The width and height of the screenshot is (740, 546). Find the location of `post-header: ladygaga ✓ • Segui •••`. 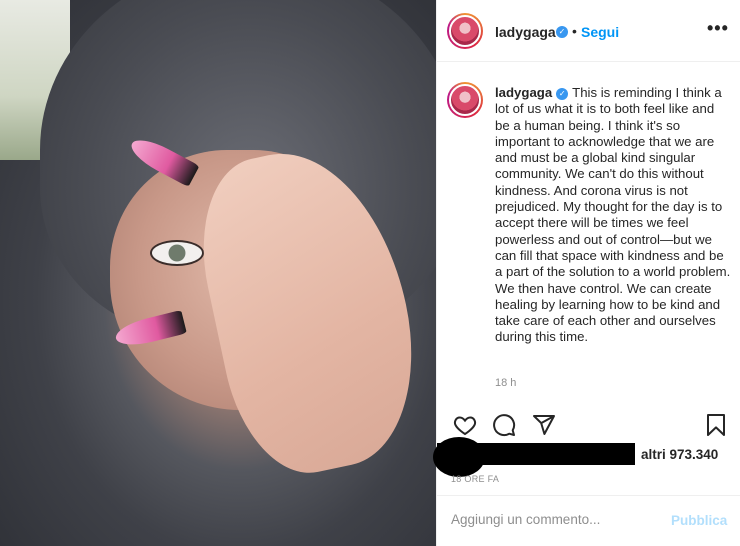

post-header: ladygaga ✓ • Segui ••• is located at coordinates (588, 31).